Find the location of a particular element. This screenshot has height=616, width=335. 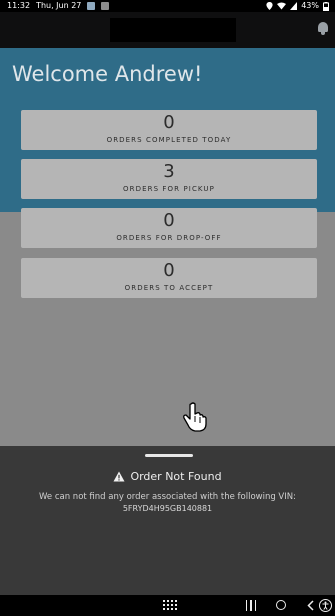

sheet-title-row: Order Not Found is located at coordinates (167, 476).